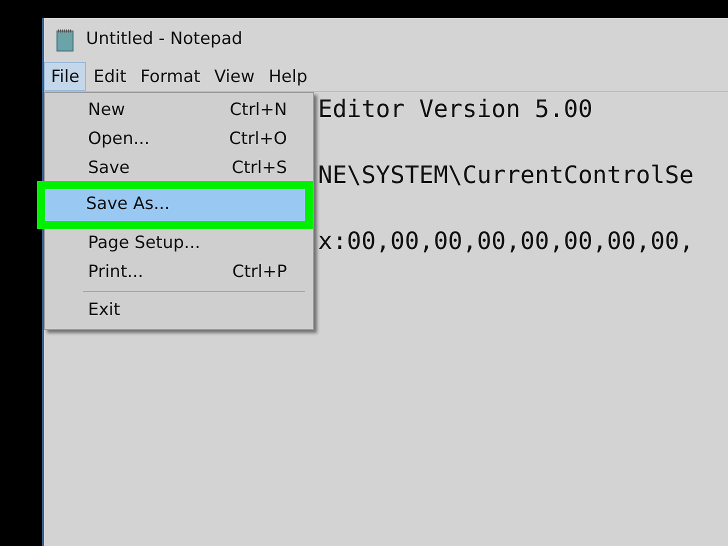  Describe the element at coordinates (170, 76) in the screenshot. I see `menu-item: Format` at that location.